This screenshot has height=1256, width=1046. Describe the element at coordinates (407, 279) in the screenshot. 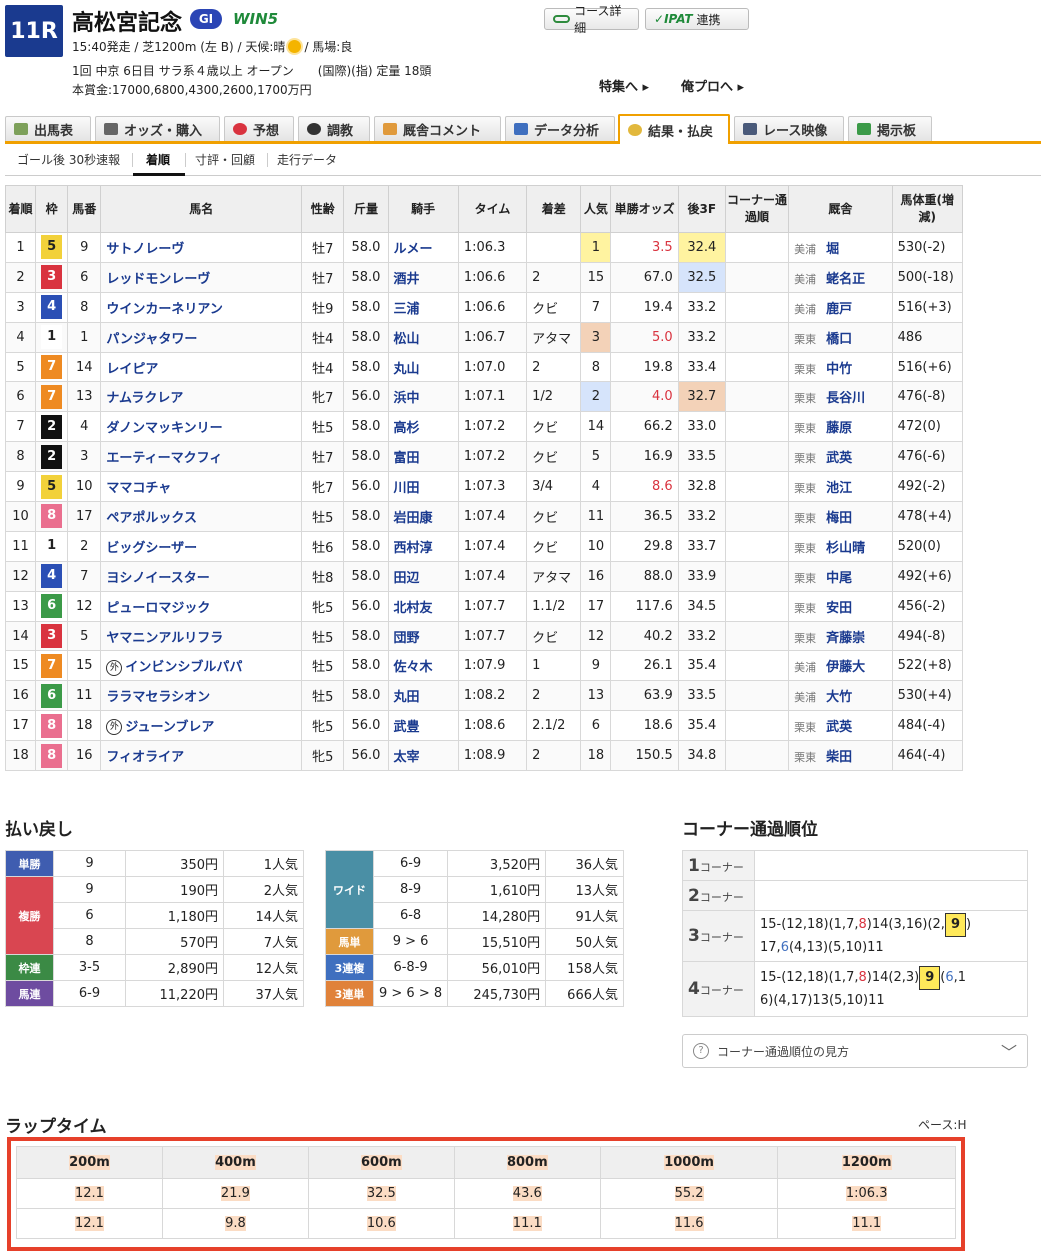

I see `jockey-link: 酒井` at that location.